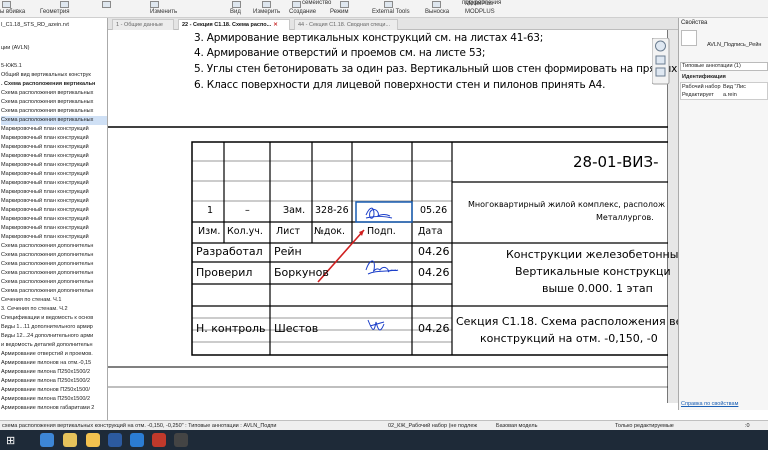 The image size is (768, 450). I want to click on ribbon-item: ы вбивка, so click(12, 12).